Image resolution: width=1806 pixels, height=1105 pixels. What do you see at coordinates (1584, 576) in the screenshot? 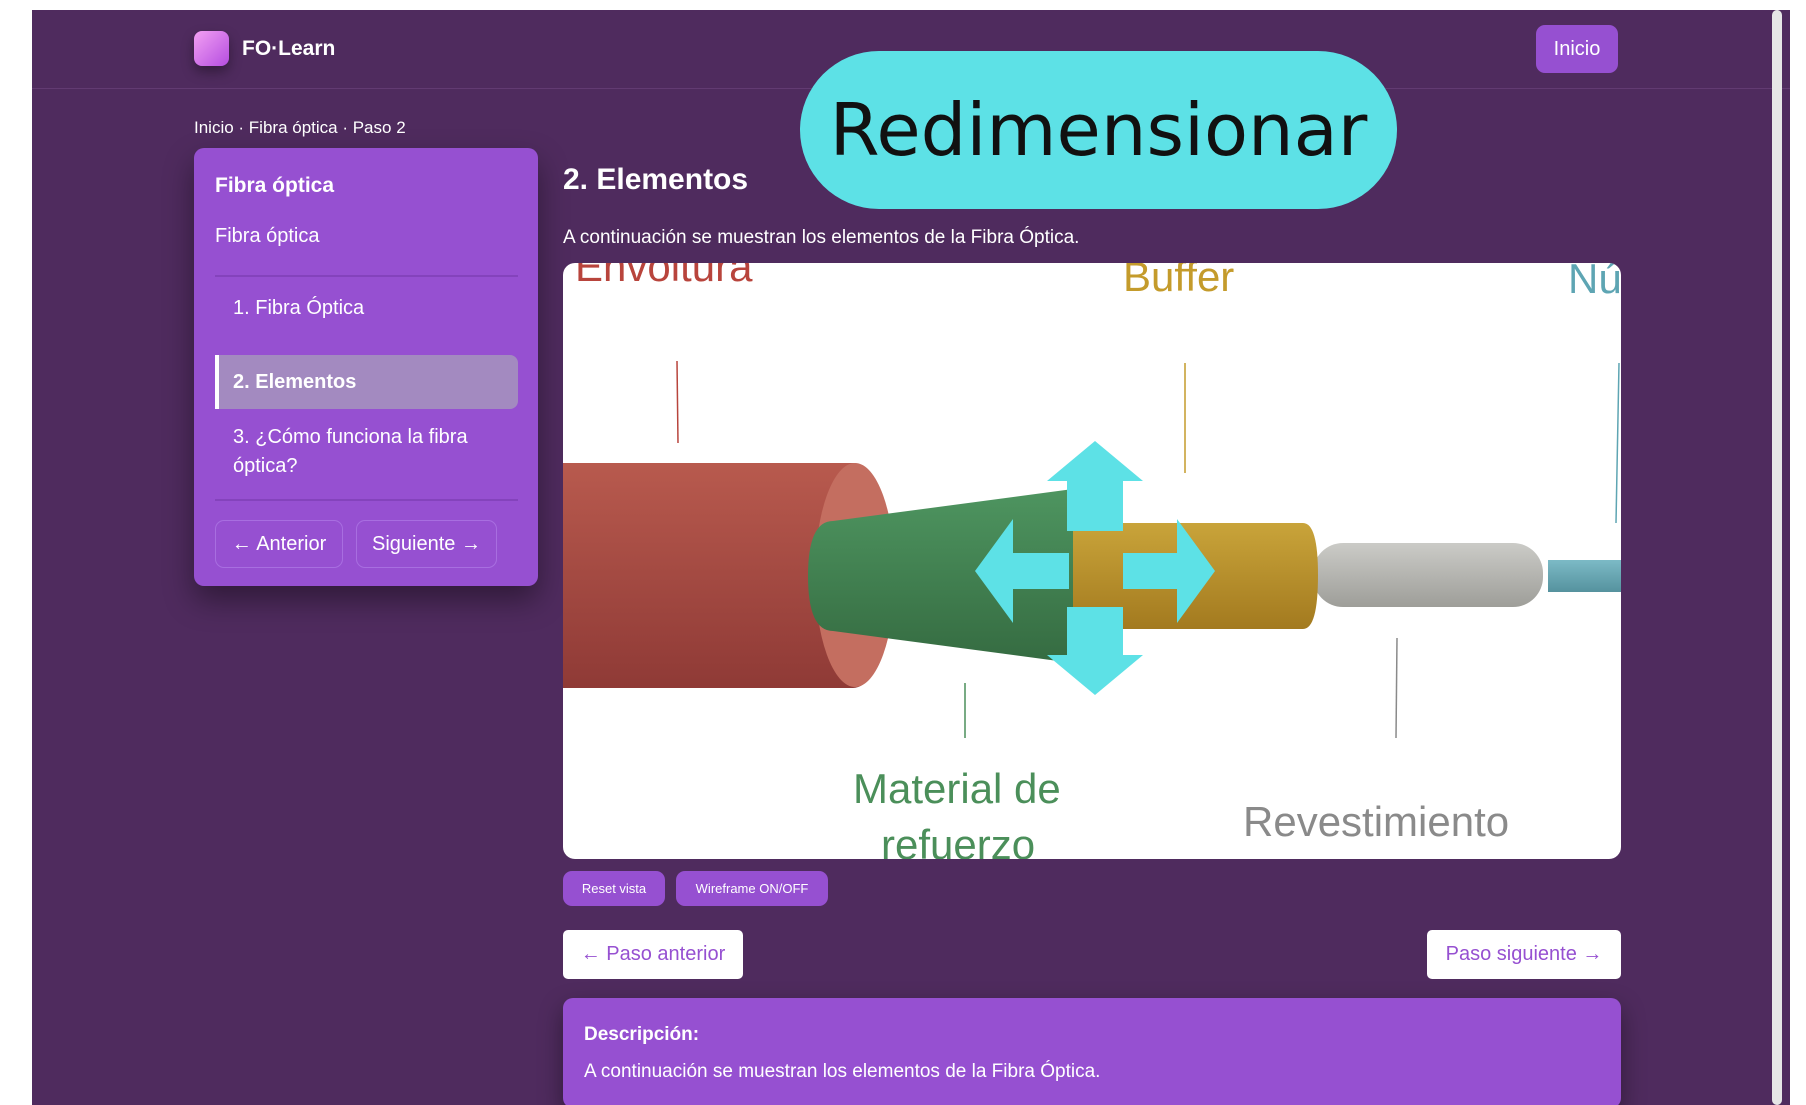
I see `core-cylinder` at bounding box center [1584, 576].